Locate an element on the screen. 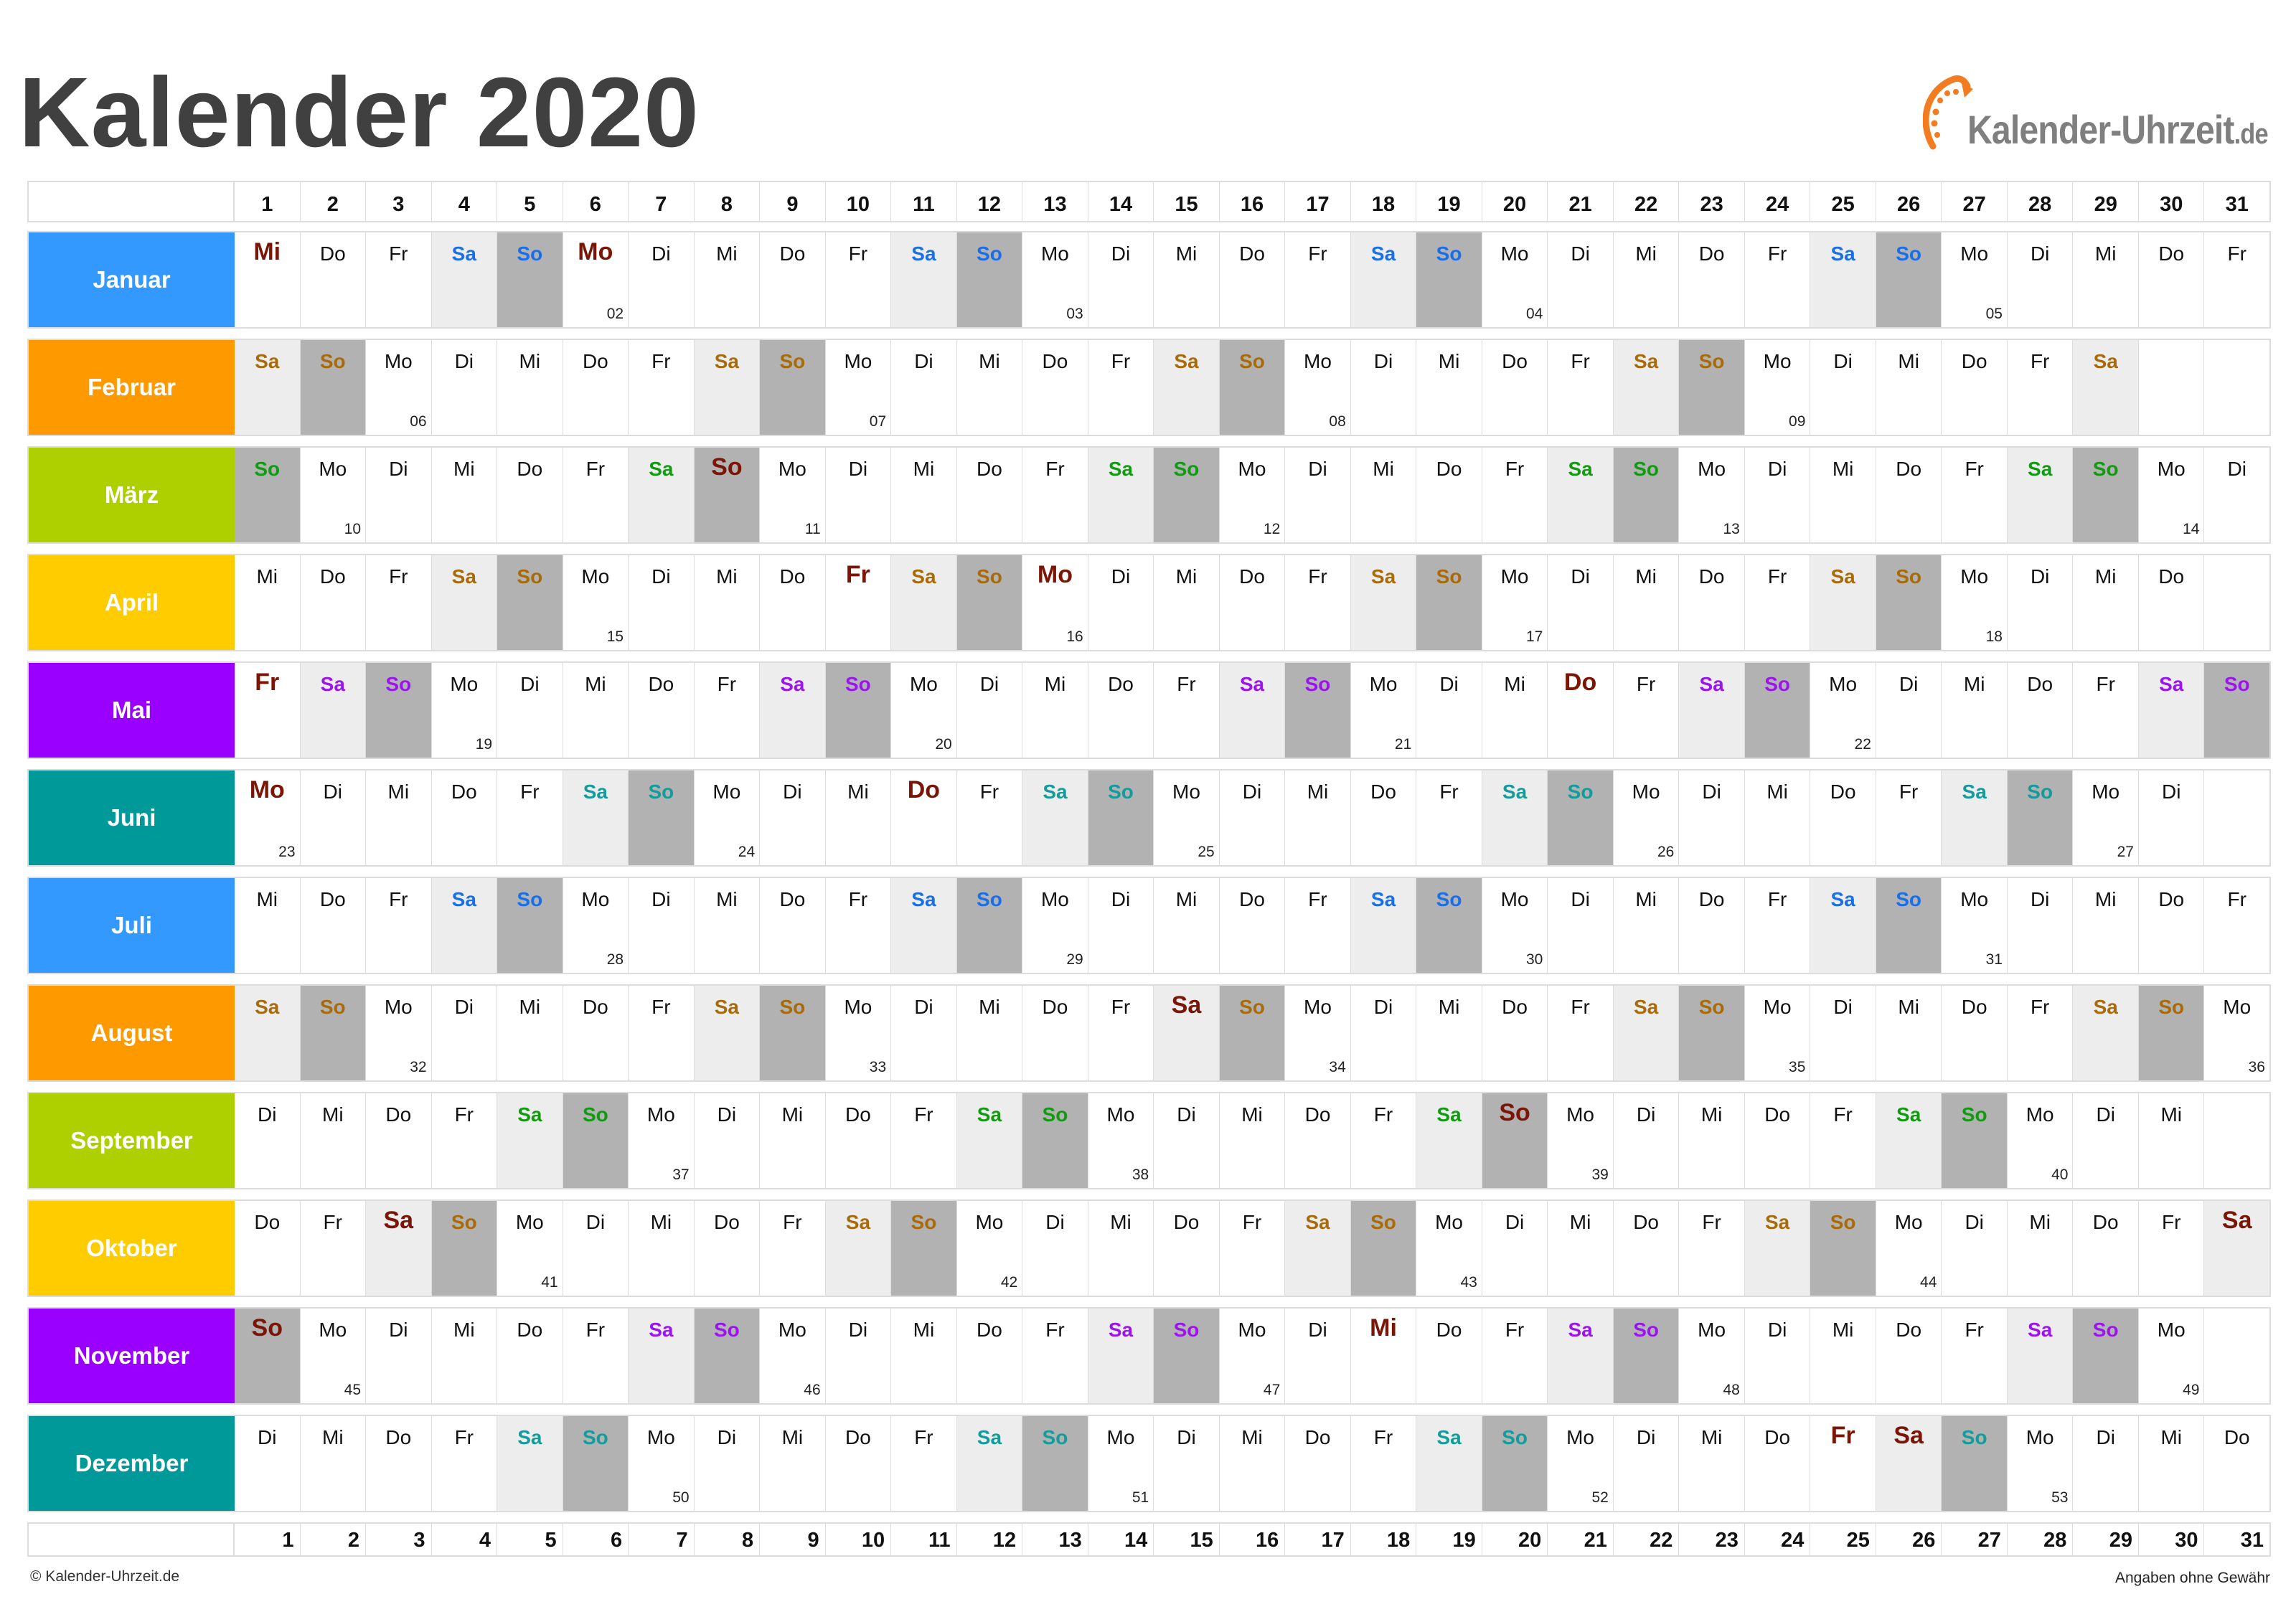  day-cell: Mo 10 is located at coordinates (333, 495).